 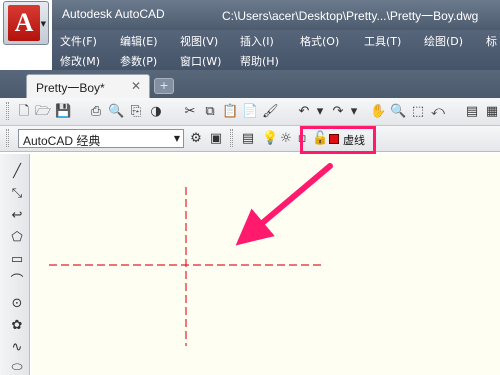 I want to click on zoom-realtime-icon: 🔍, so click(x=398, y=112).